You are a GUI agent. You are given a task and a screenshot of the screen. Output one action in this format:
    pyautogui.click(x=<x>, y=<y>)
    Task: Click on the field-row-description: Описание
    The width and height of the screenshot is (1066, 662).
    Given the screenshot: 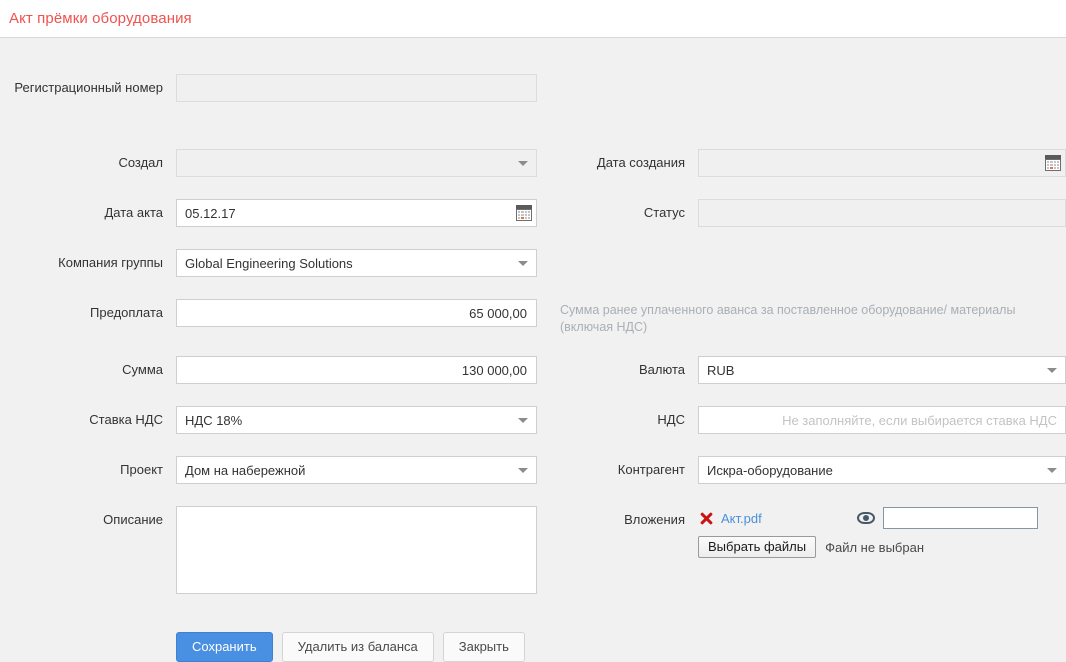 What is the action you would take?
    pyautogui.click(x=268, y=550)
    